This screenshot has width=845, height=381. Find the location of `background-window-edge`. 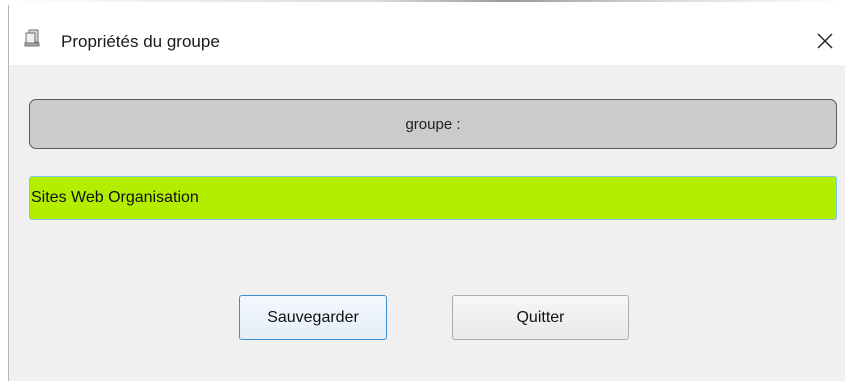

background-window-edge is located at coordinates (422, 1).